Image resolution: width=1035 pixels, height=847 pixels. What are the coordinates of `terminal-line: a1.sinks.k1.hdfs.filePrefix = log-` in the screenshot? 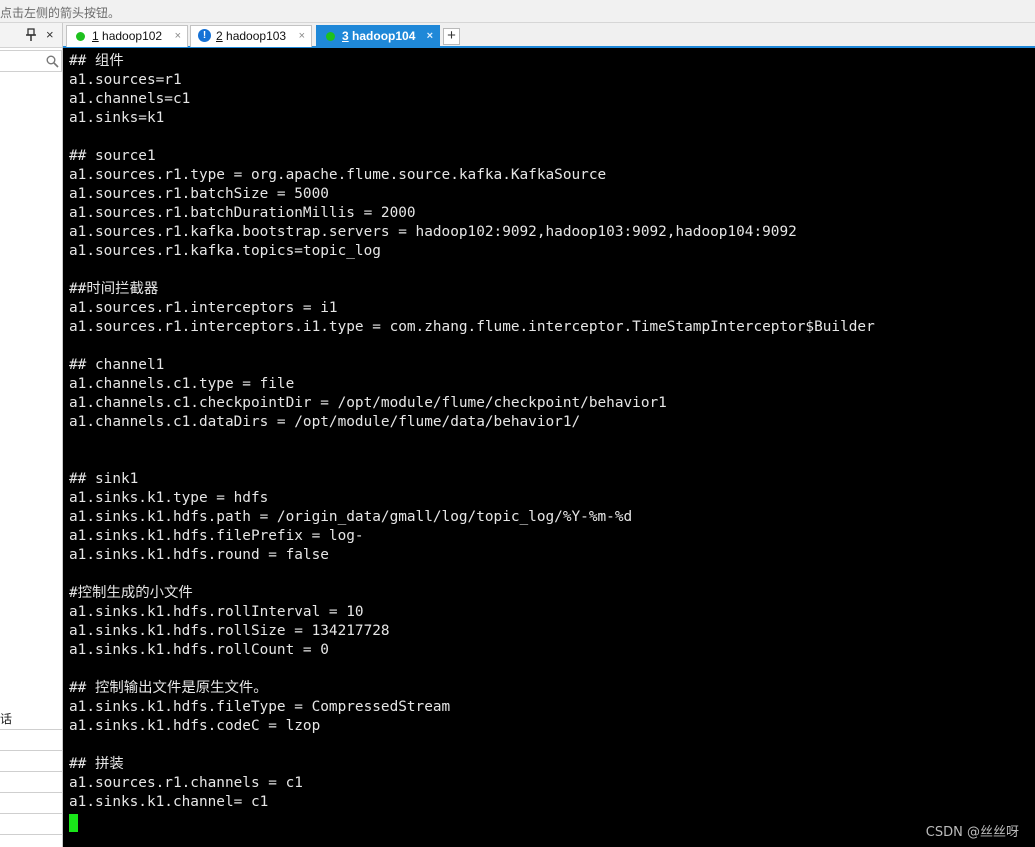 It's located at (216, 536).